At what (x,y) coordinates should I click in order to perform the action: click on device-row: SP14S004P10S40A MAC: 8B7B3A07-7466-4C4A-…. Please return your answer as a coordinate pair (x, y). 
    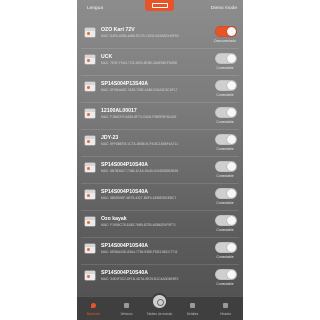
    Looking at the image, I should click on (160, 170).